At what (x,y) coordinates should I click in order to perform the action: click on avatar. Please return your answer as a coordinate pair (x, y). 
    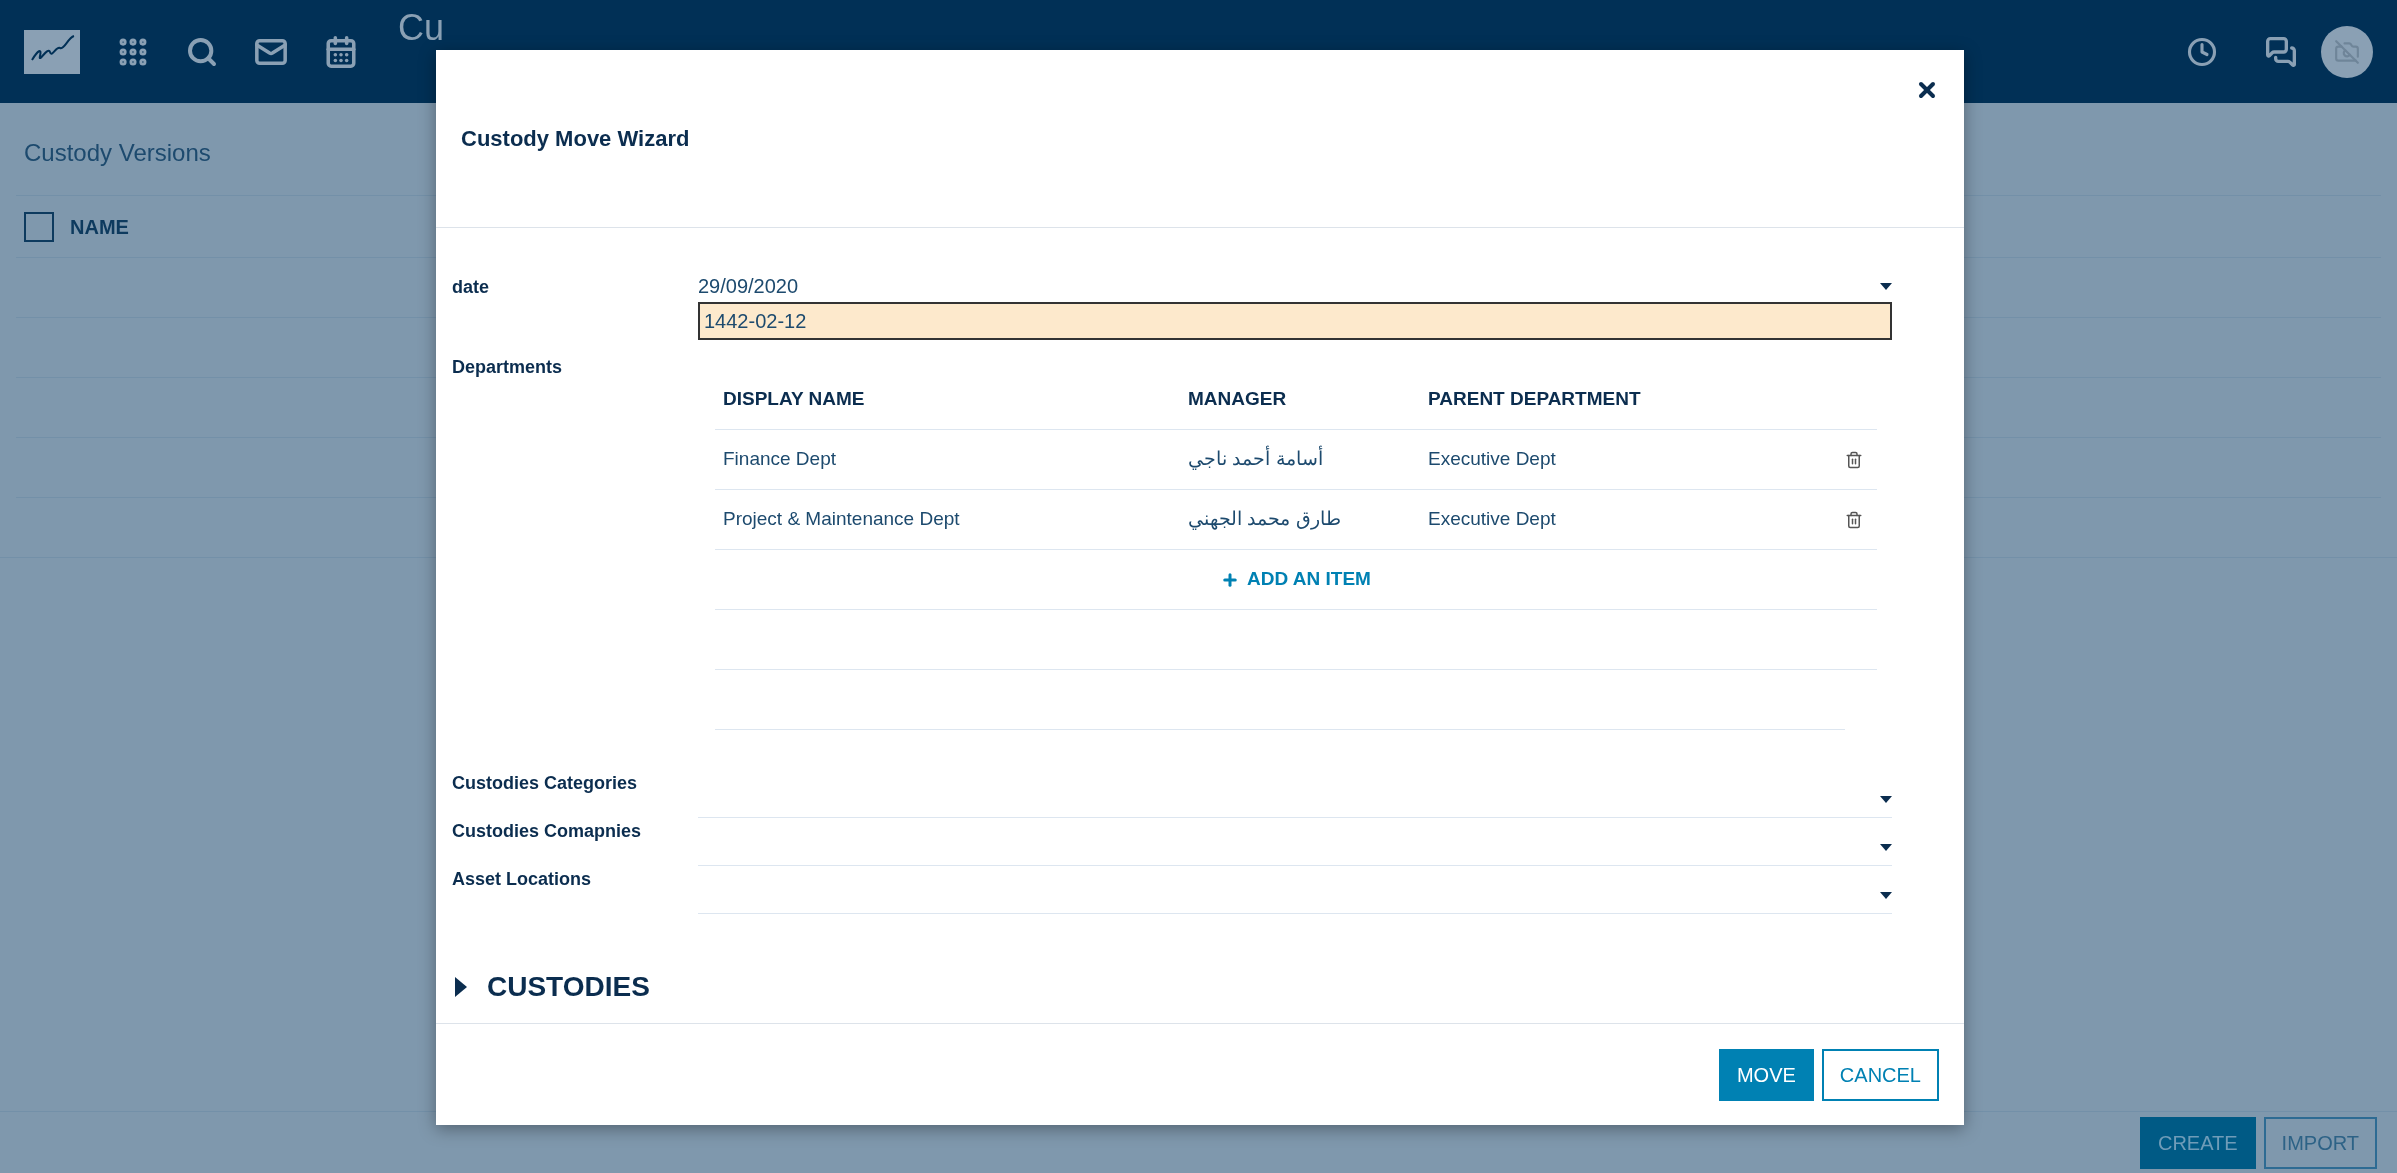
    Looking at the image, I should click on (2347, 51).